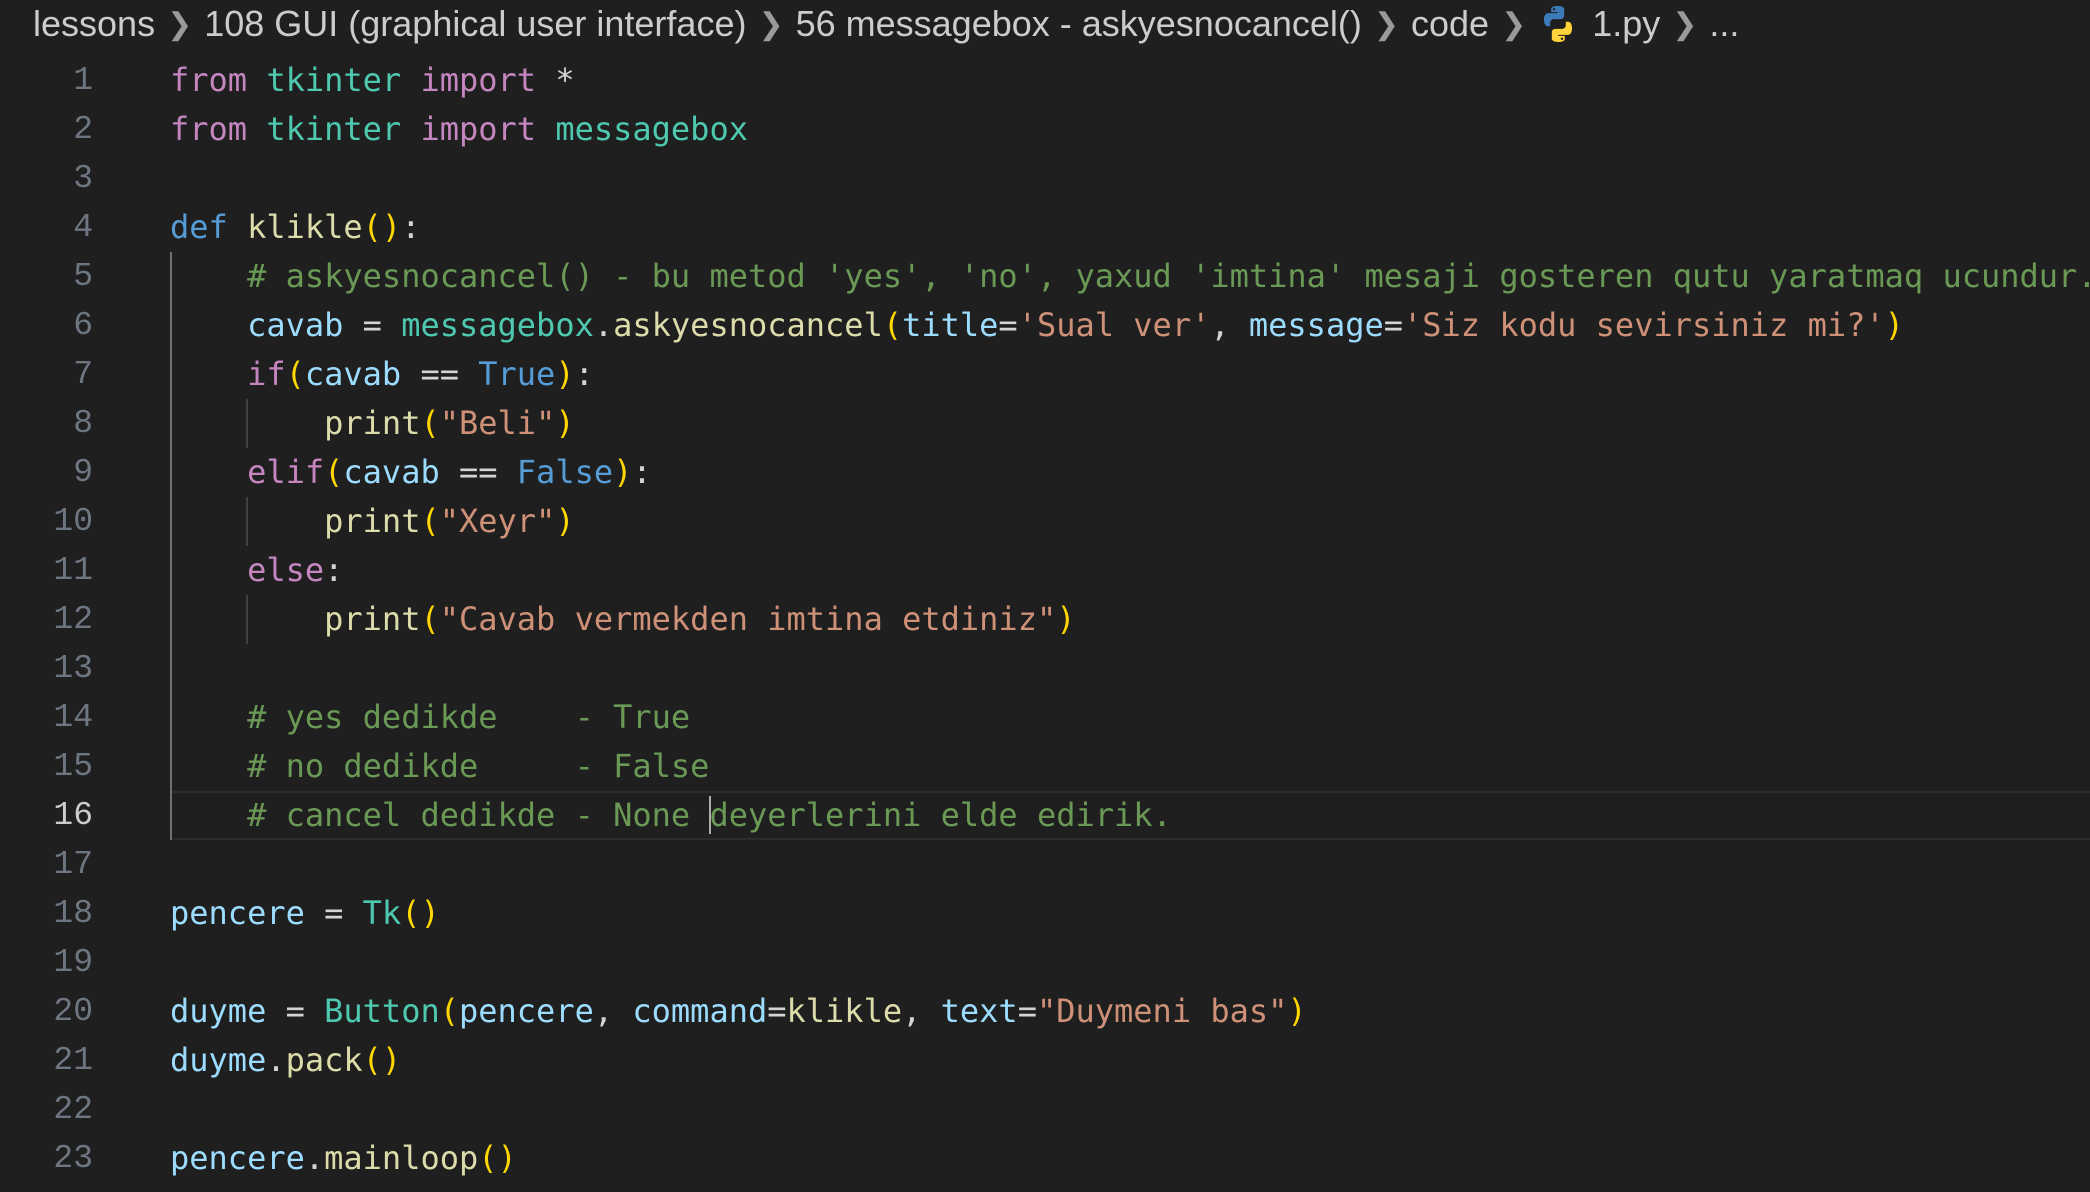 The width and height of the screenshot is (2090, 1192). I want to click on line-number: 1, so click(46, 80).